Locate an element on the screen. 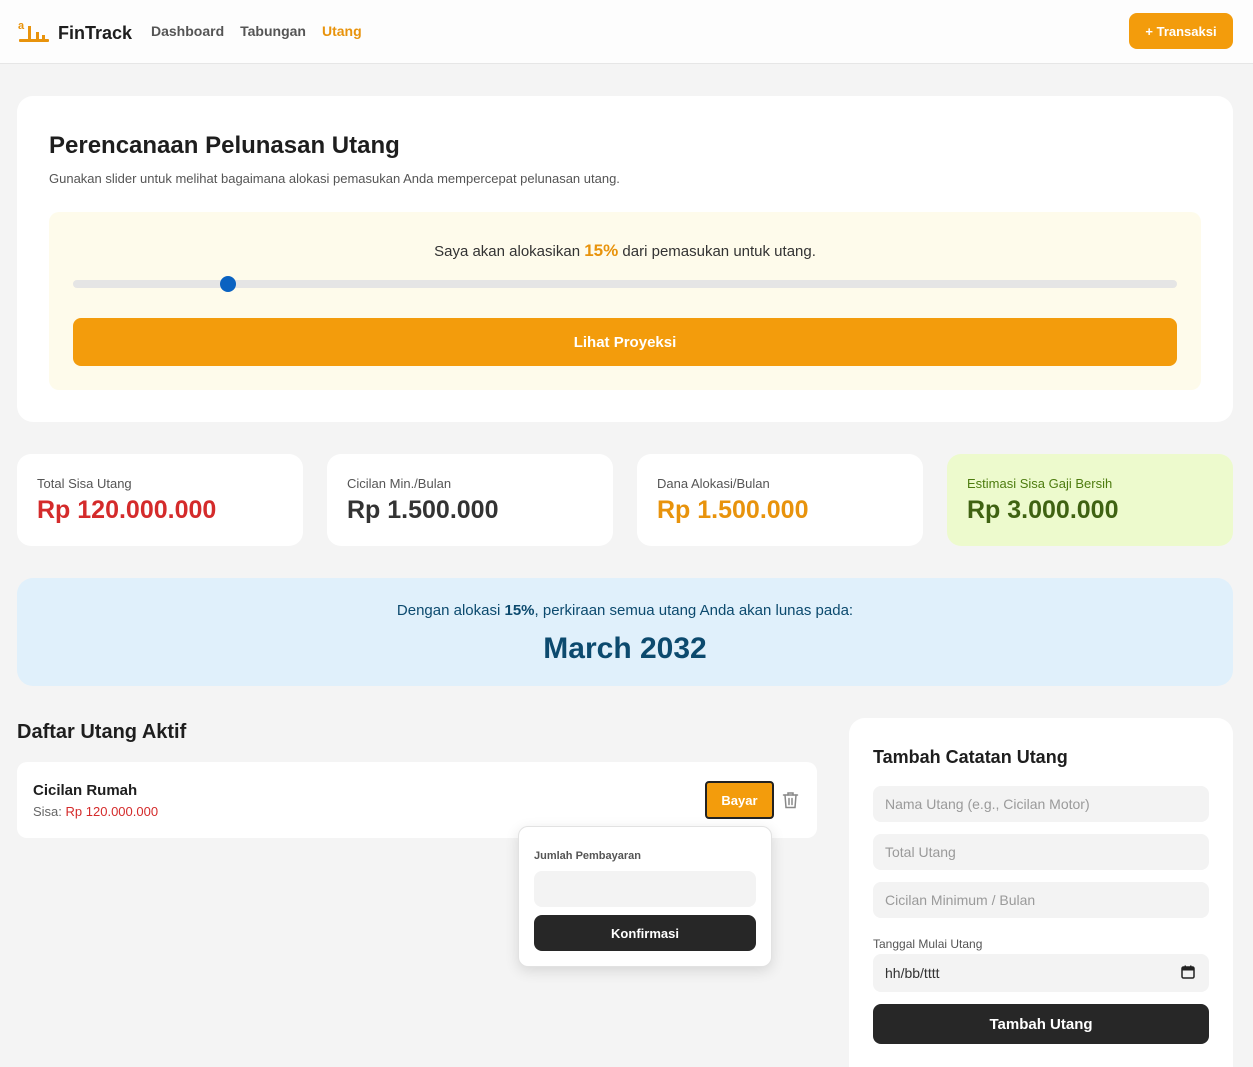  stat-label: Estimasi Sisa Gaji Bersih is located at coordinates (1040, 483).